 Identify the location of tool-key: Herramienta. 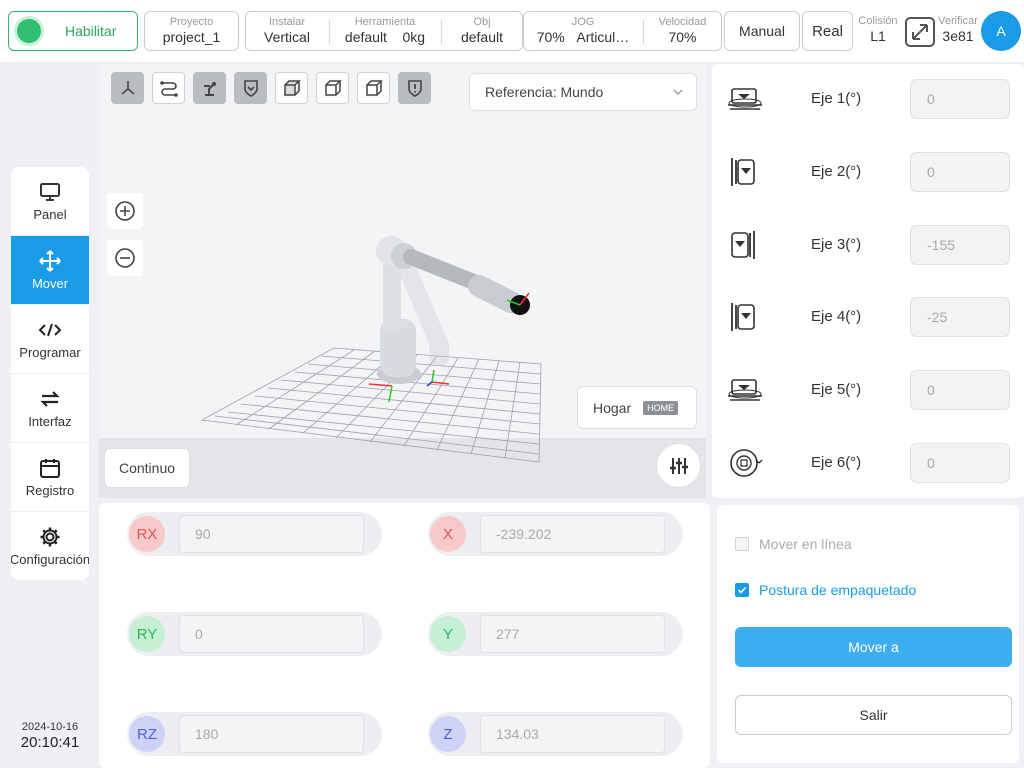
(385, 22).